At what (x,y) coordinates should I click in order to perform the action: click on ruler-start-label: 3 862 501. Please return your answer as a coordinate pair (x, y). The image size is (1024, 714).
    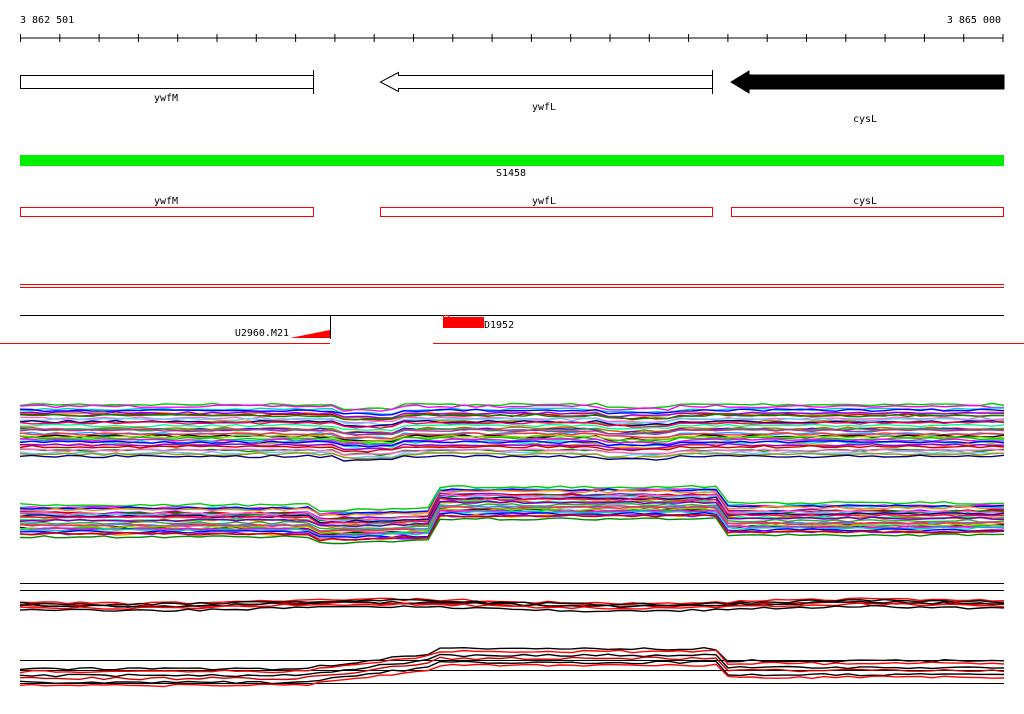
    Looking at the image, I should click on (47, 20).